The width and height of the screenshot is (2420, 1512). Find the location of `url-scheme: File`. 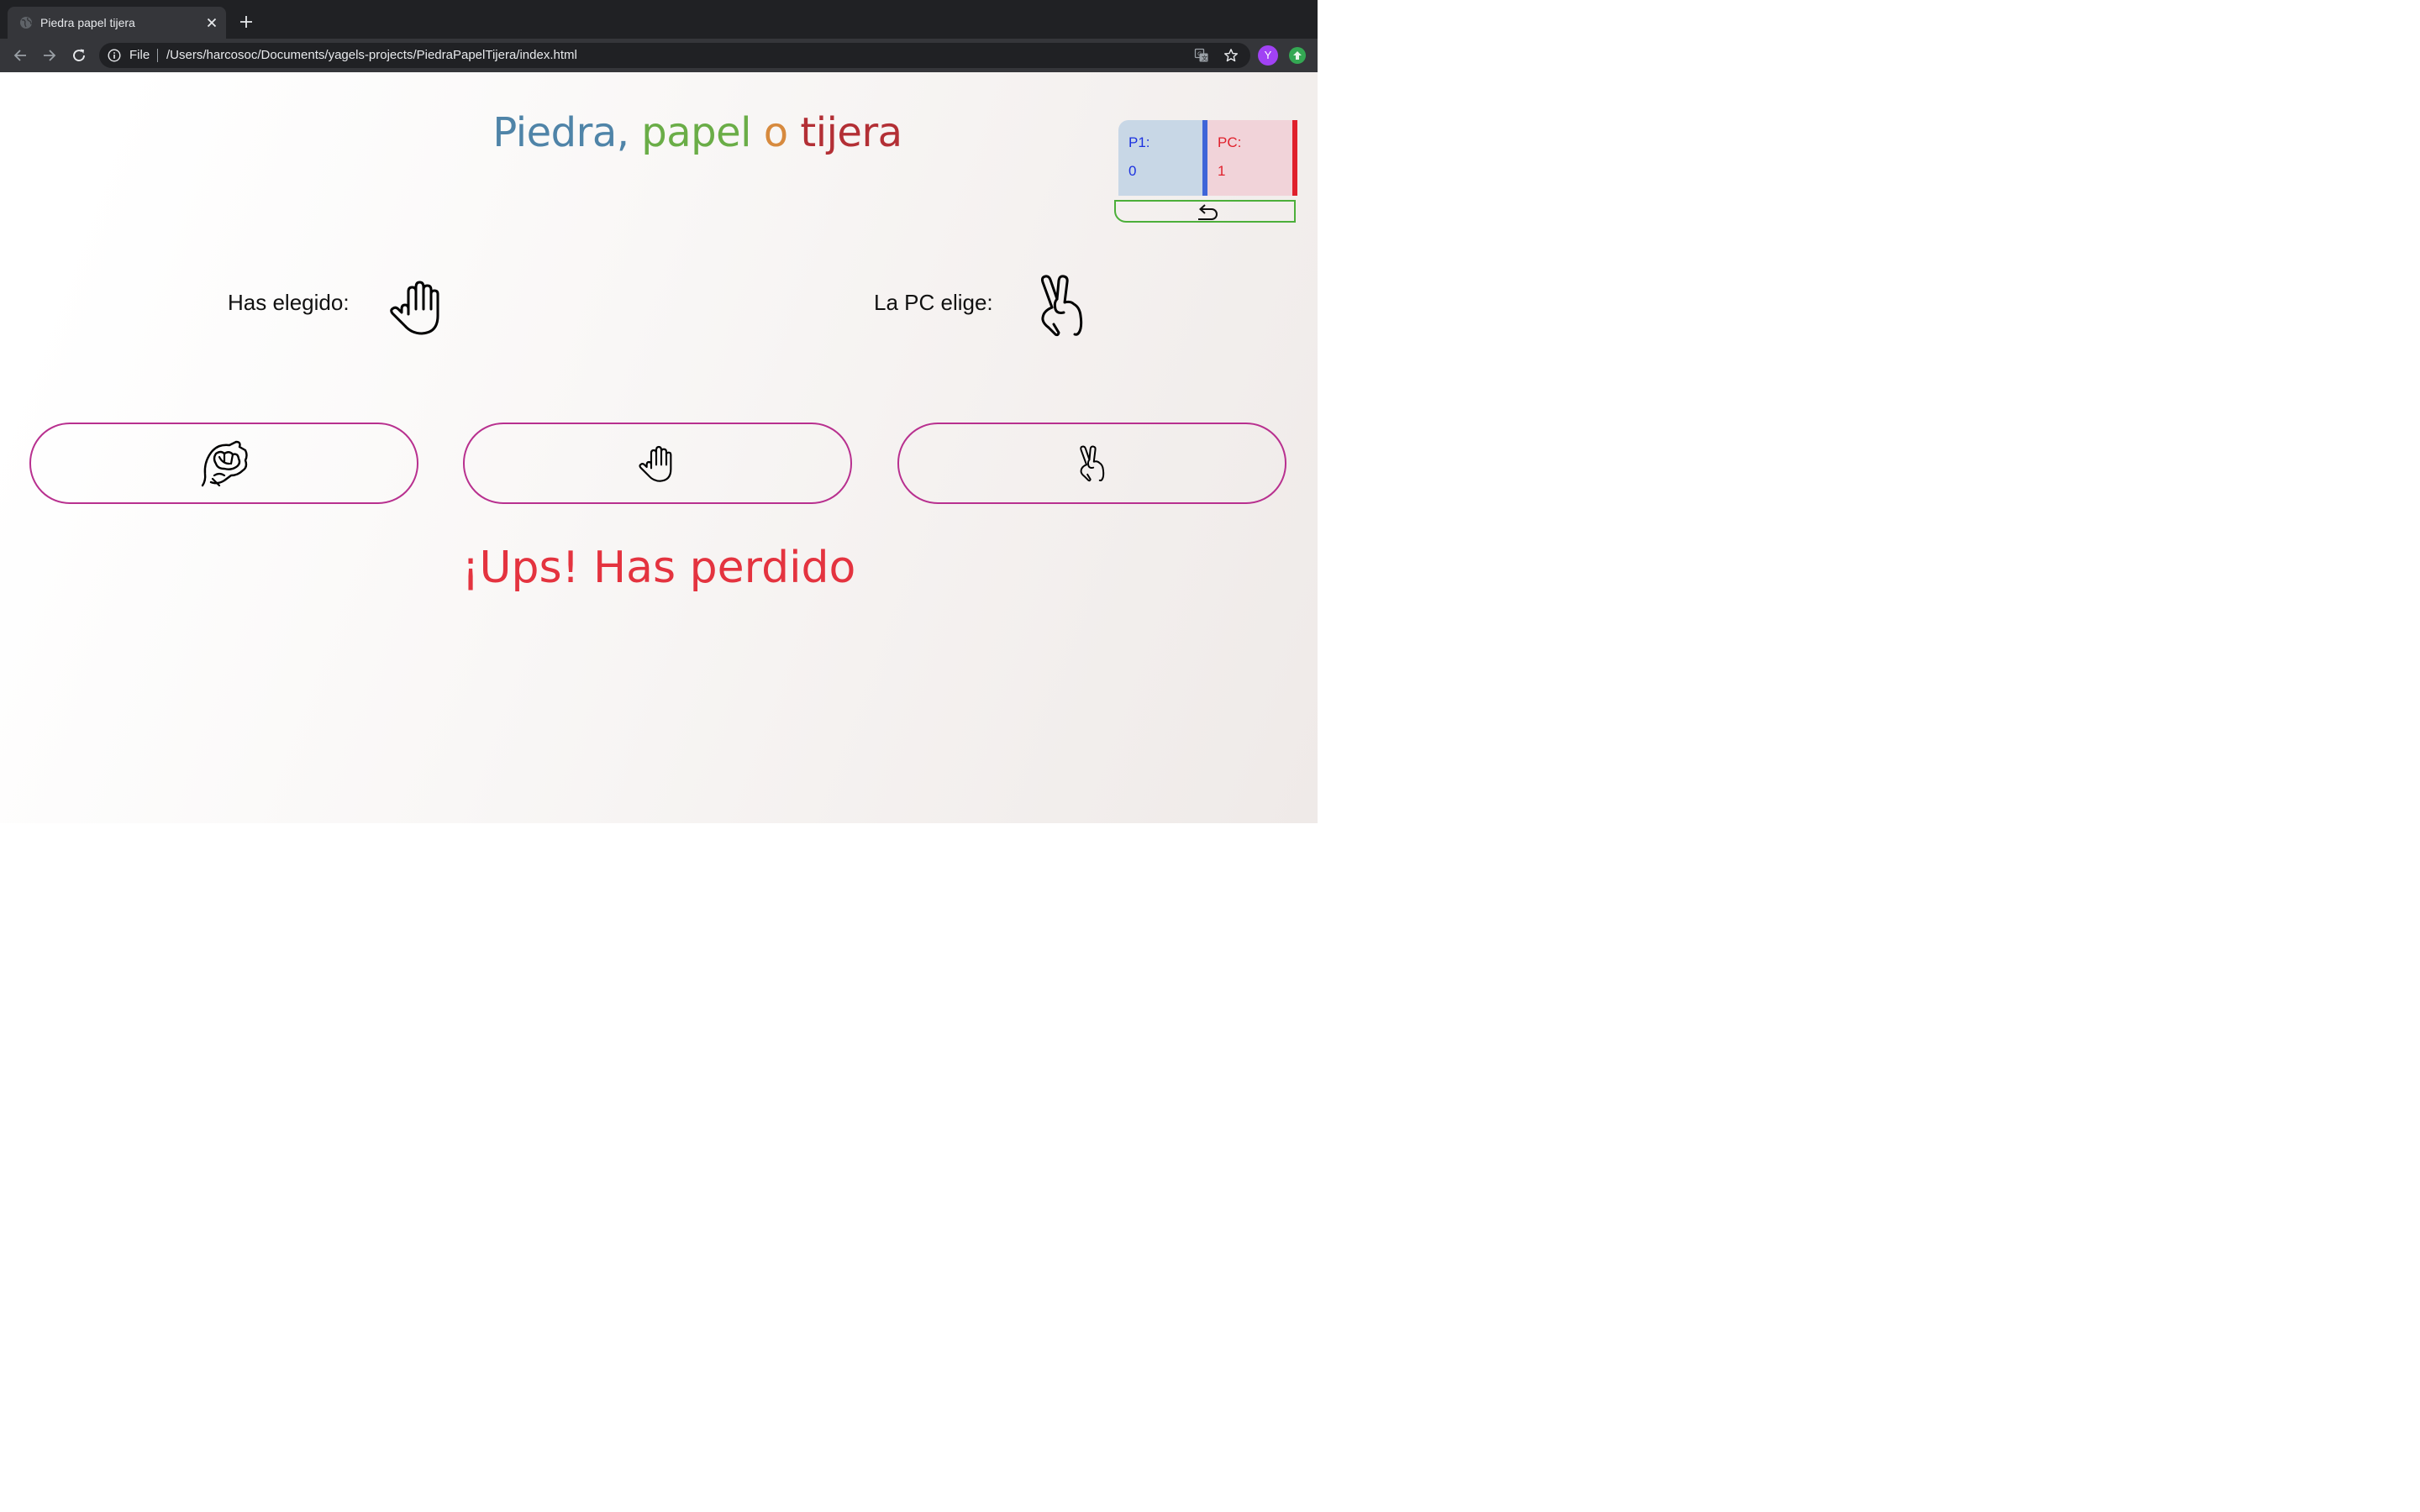

url-scheme: File is located at coordinates (139, 55).